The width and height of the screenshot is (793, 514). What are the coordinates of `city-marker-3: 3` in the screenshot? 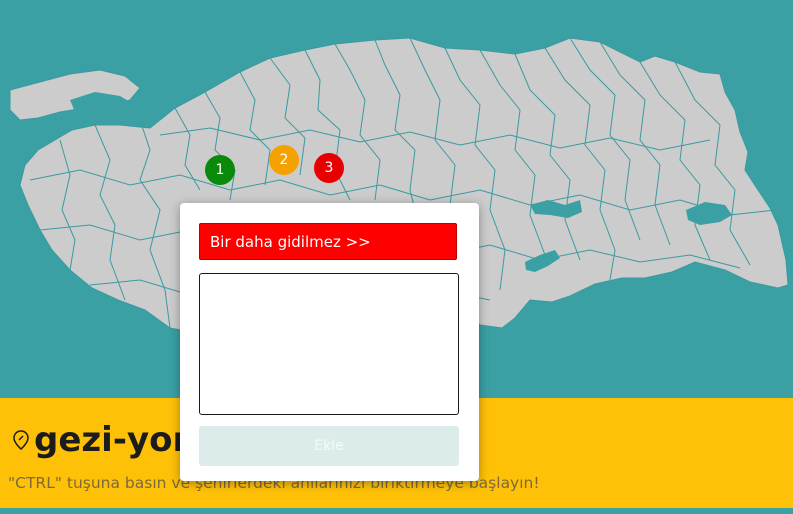 It's located at (329, 168).